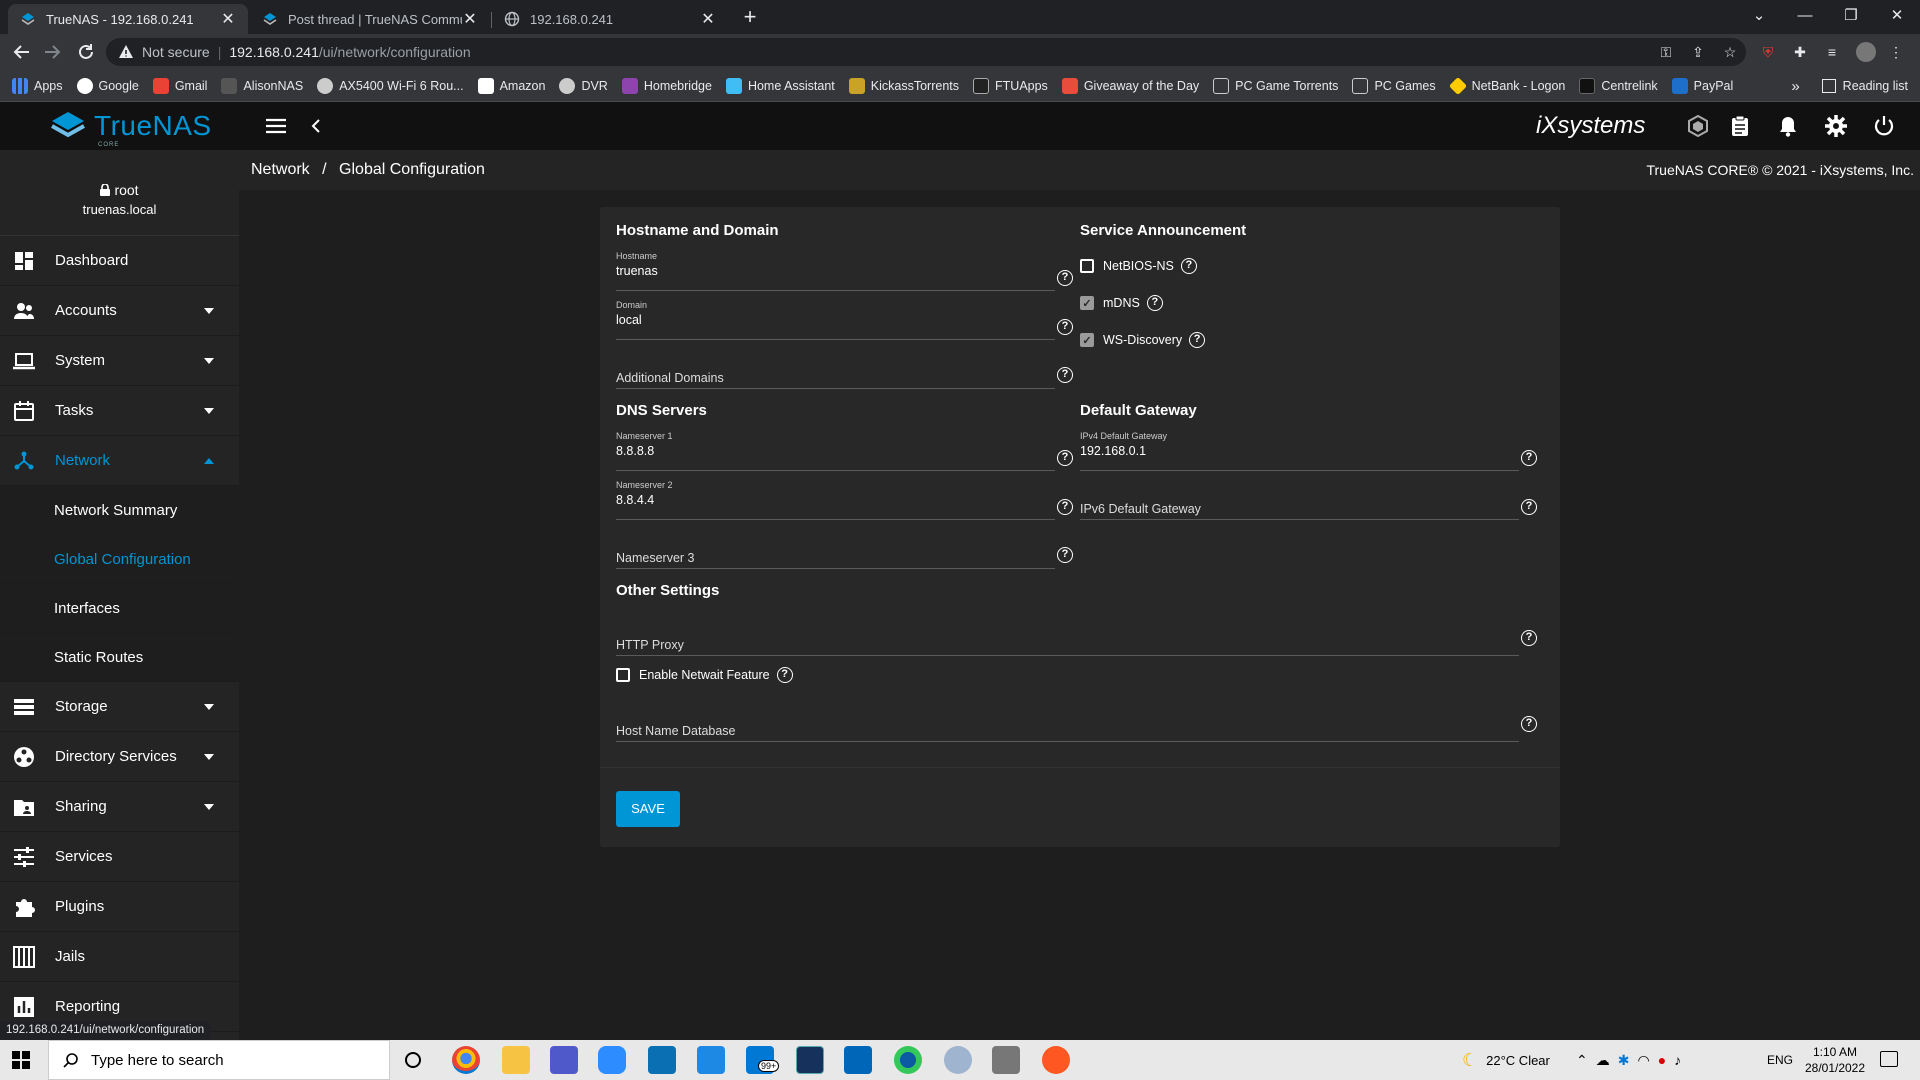  Describe the element at coordinates (1628, 1060) in the screenshot. I see `bluetooth-icon: ✱` at that location.